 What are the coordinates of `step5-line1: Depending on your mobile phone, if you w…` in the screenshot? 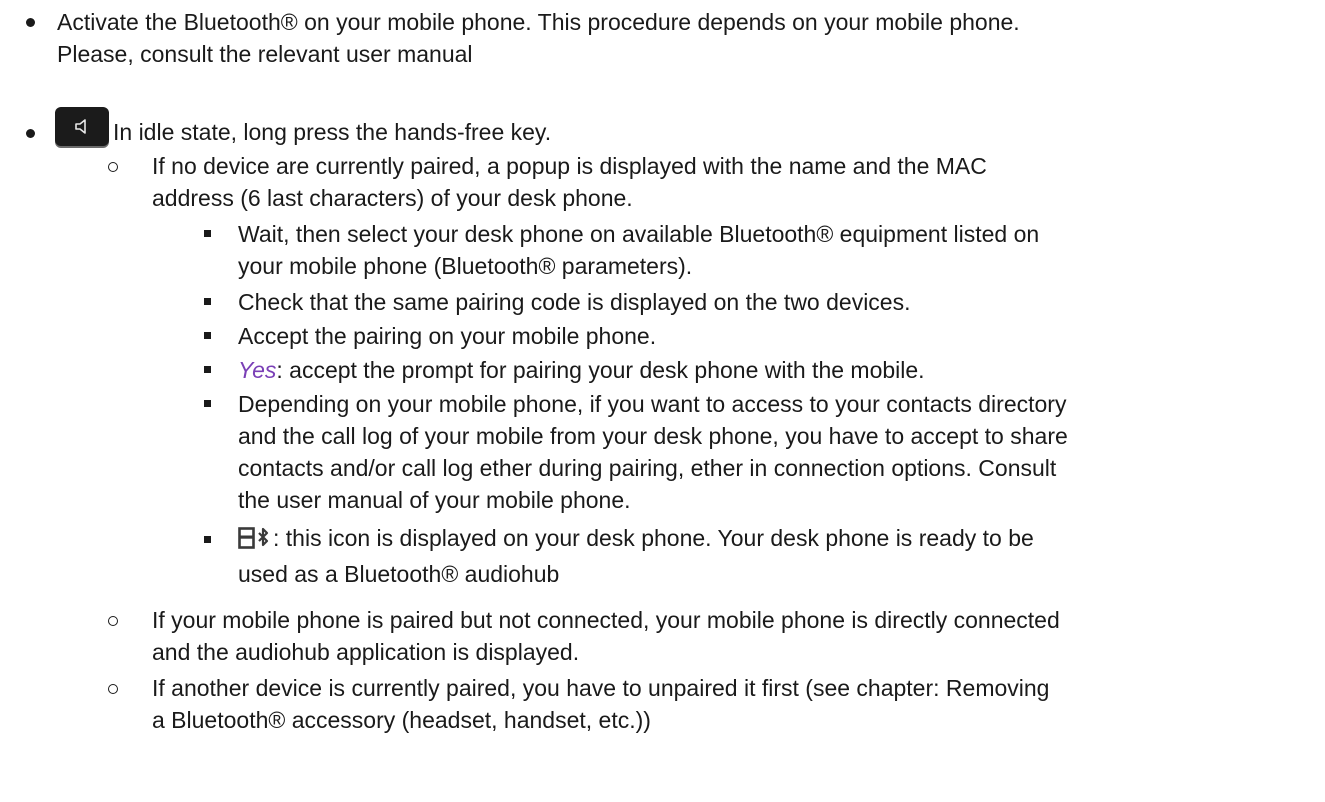 It's located at (652, 404).